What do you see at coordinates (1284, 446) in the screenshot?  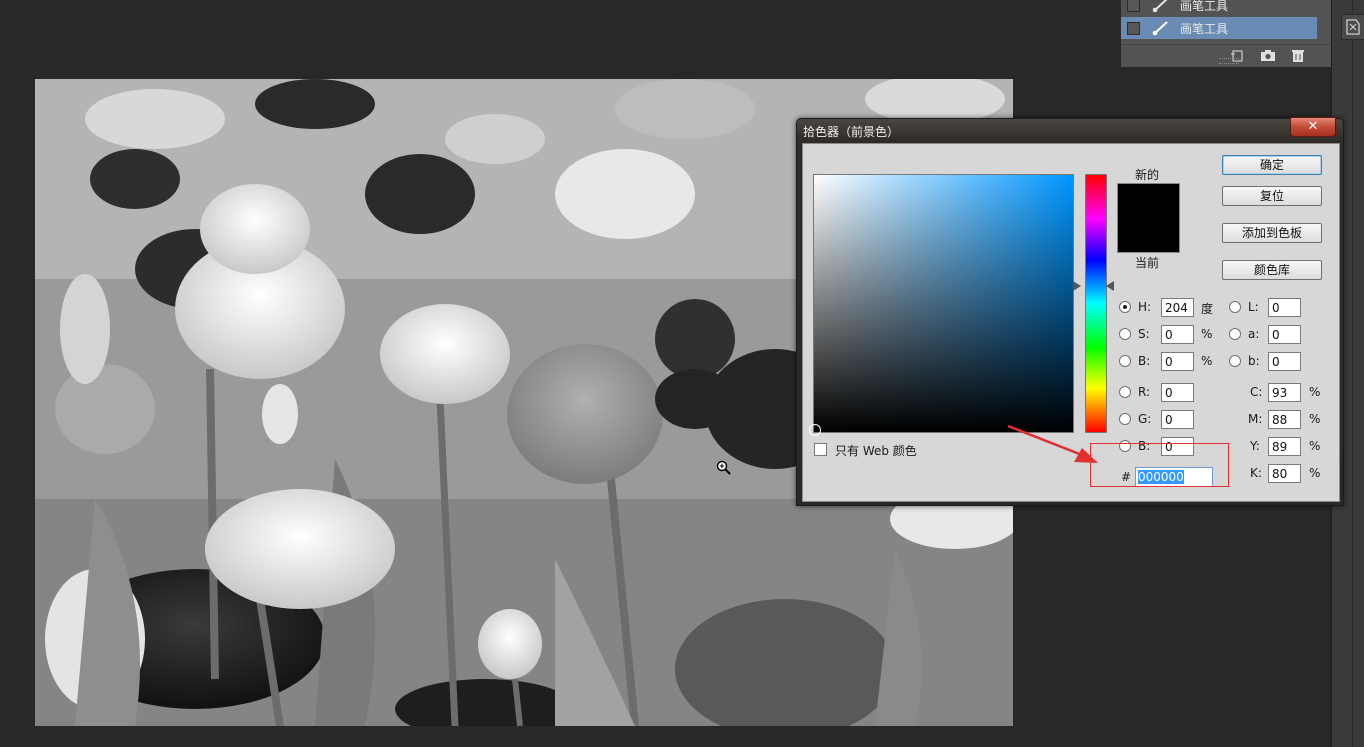 I see `yellow-input: 89` at bounding box center [1284, 446].